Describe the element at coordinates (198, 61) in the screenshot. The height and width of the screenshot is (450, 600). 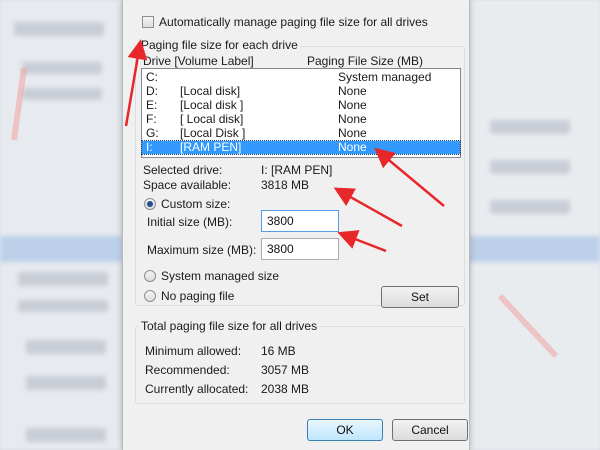
I see `column-header-drive: Drive [Volume Label]` at that location.